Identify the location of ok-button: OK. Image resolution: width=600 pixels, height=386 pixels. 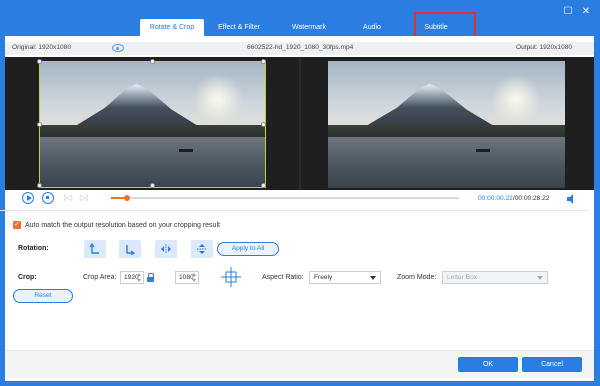
(488, 364).